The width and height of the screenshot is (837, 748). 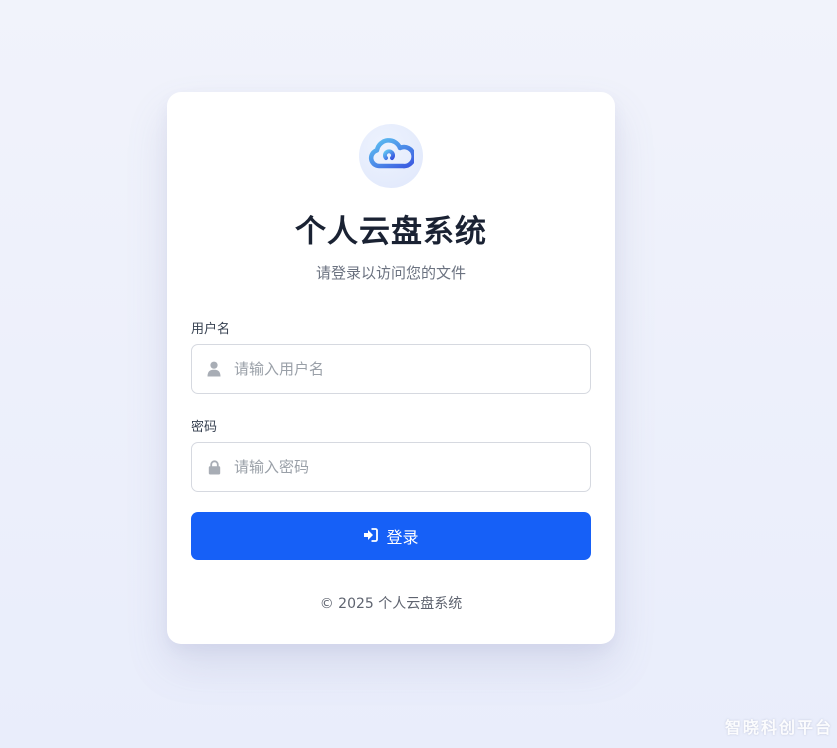 What do you see at coordinates (411, 467) in the screenshot?
I see `password-input` at bounding box center [411, 467].